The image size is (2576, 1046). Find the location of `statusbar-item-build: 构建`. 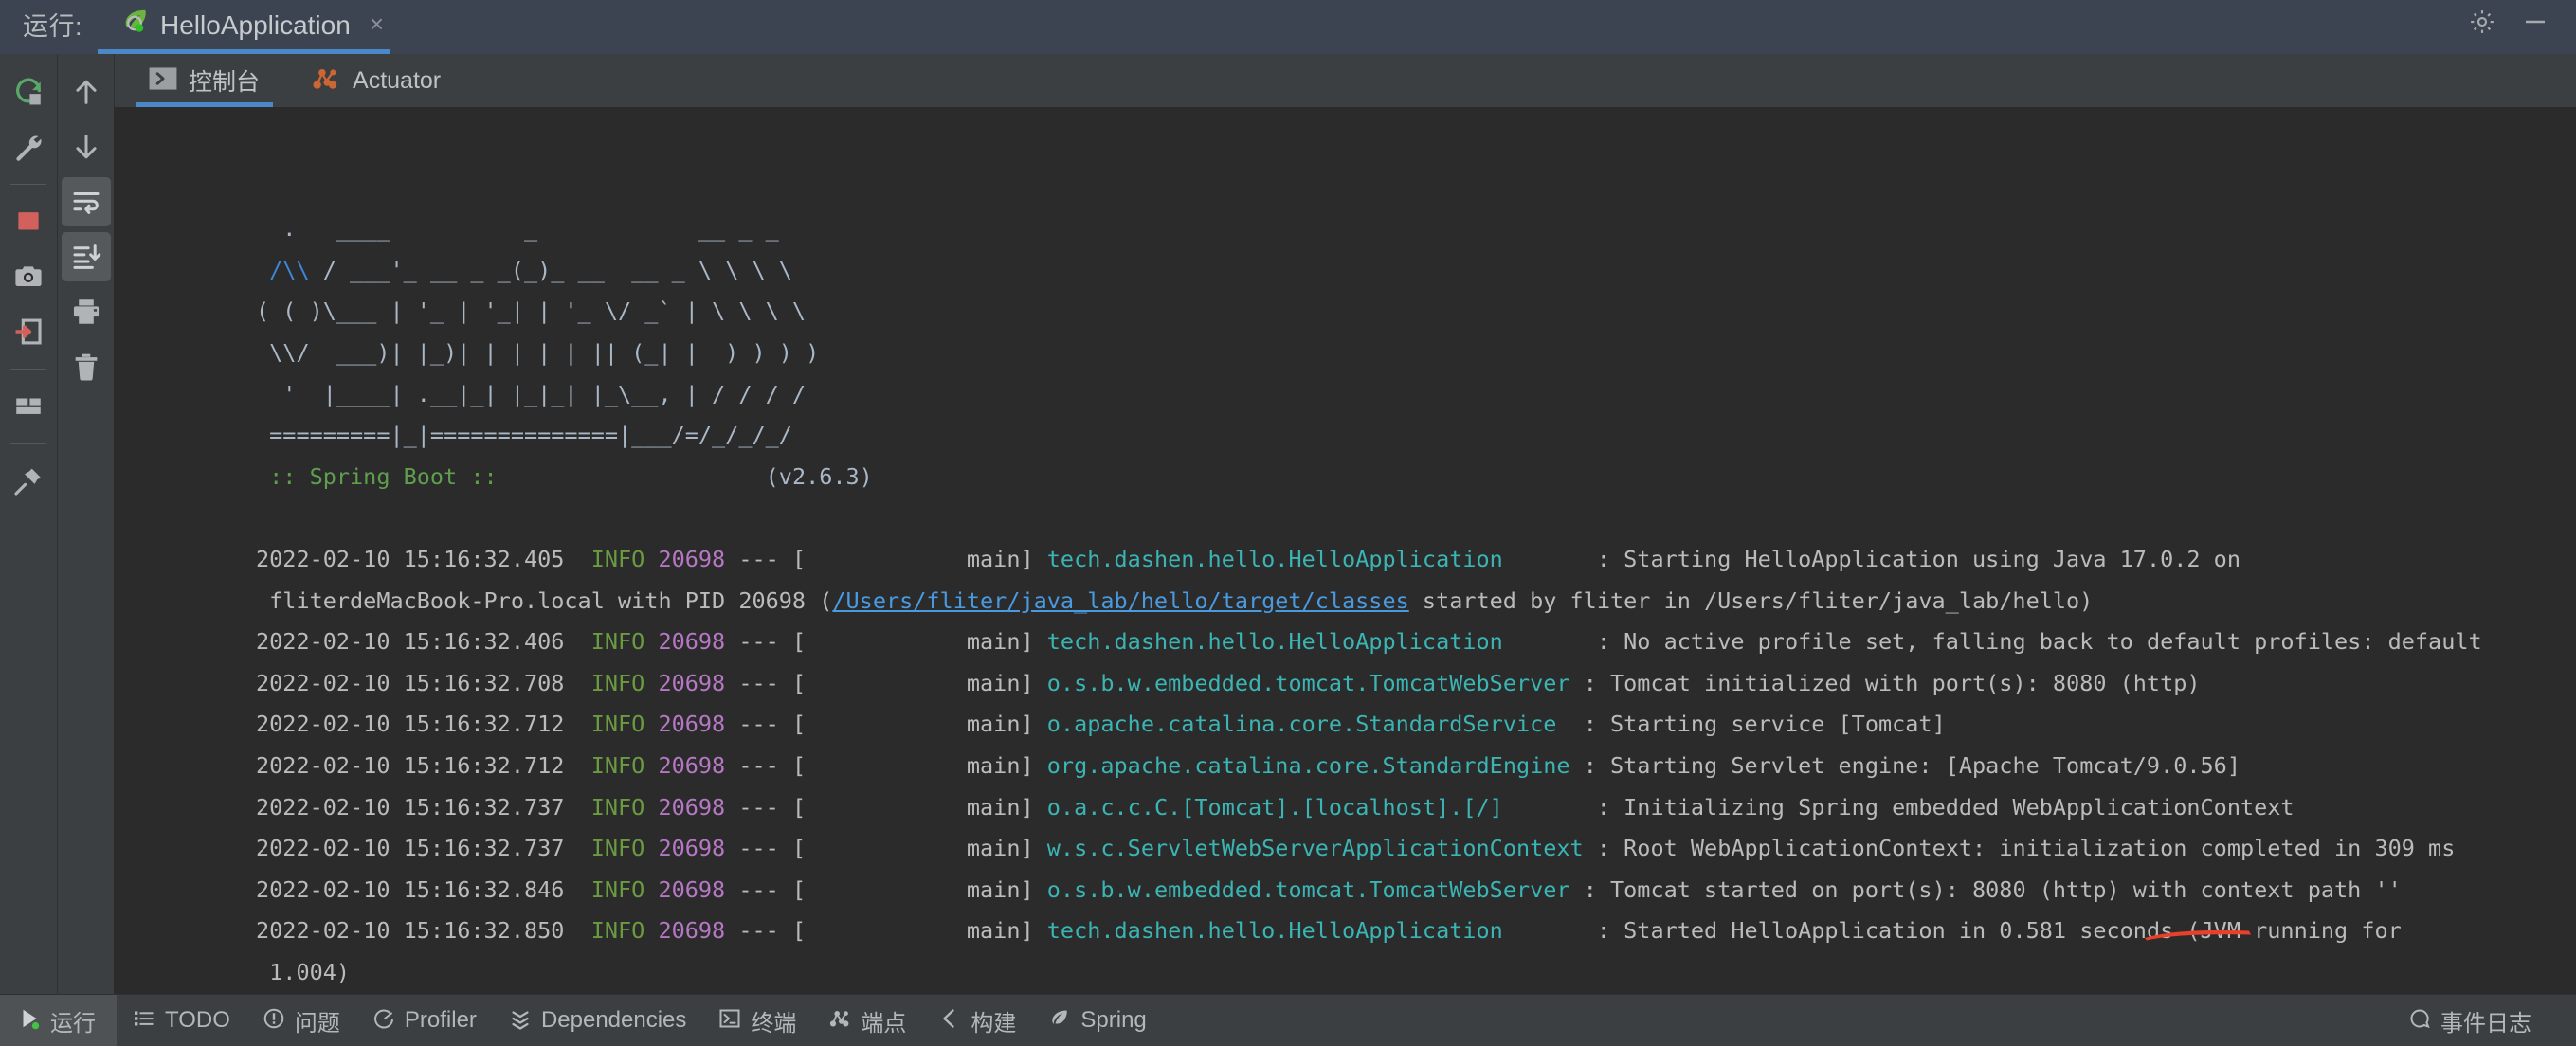

statusbar-item-build: 构建 is located at coordinates (977, 1020).